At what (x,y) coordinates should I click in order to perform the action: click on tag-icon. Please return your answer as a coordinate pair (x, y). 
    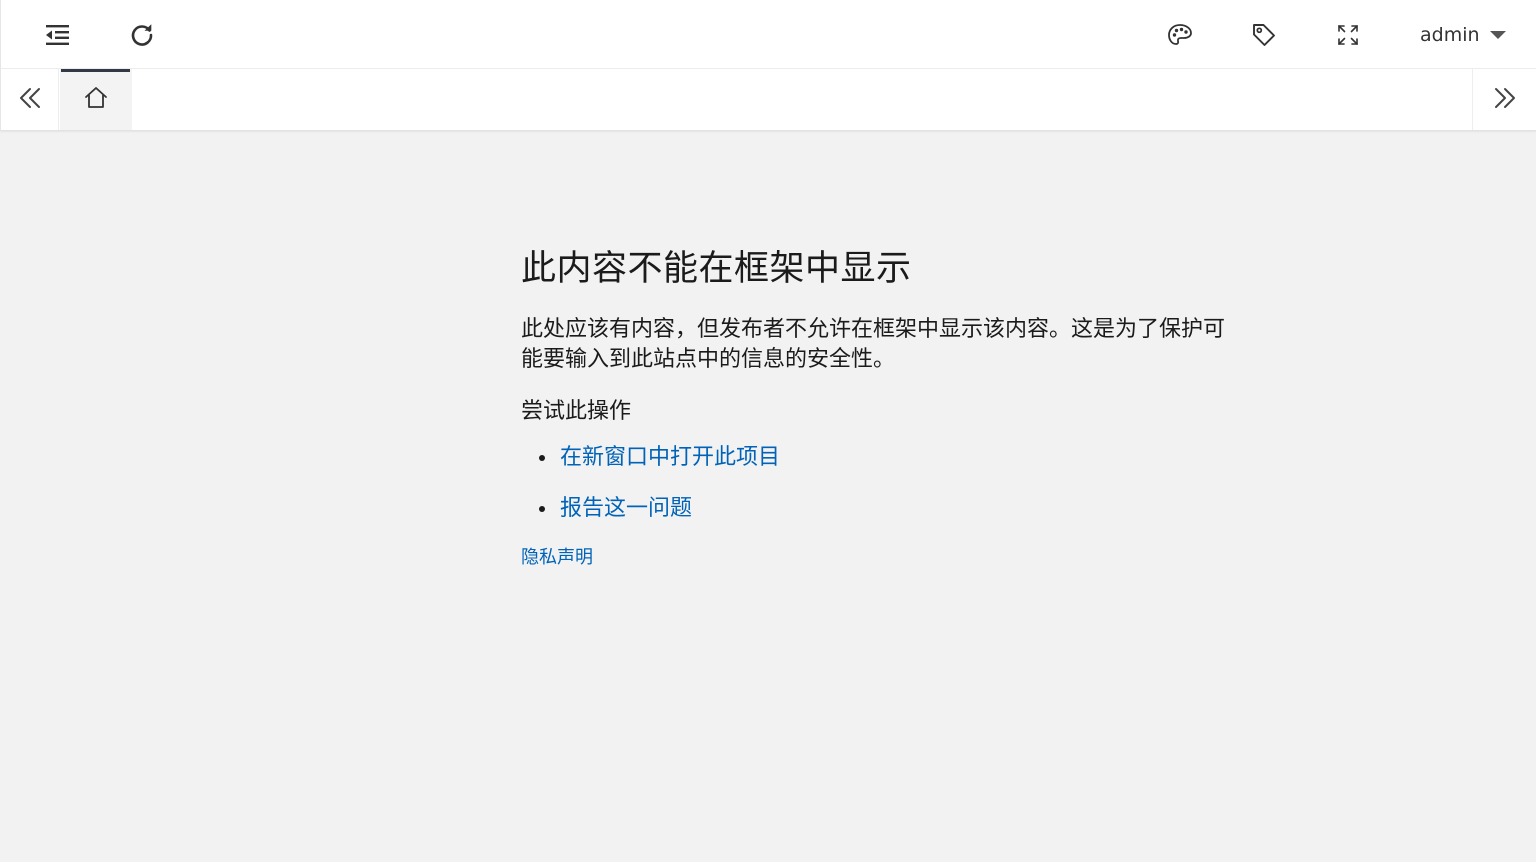
    Looking at the image, I should click on (1264, 35).